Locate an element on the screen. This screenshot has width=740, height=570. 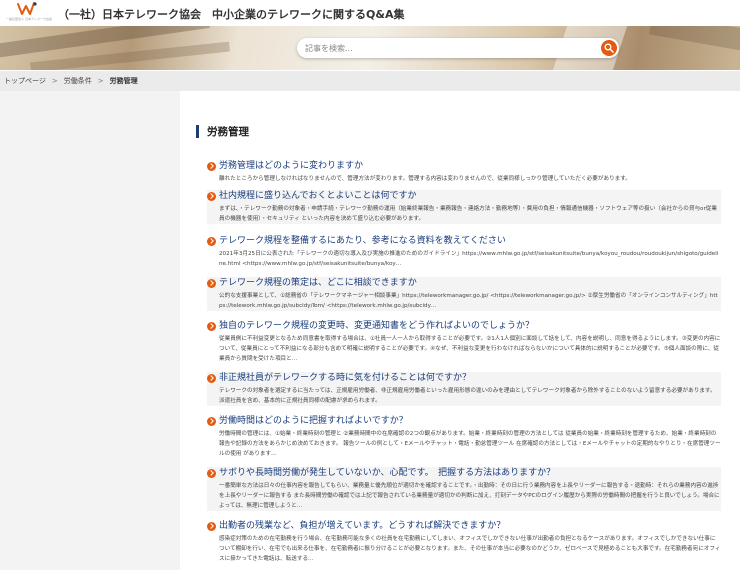
breadcrumb-working-conditions: 労働条件 is located at coordinates (78, 81).